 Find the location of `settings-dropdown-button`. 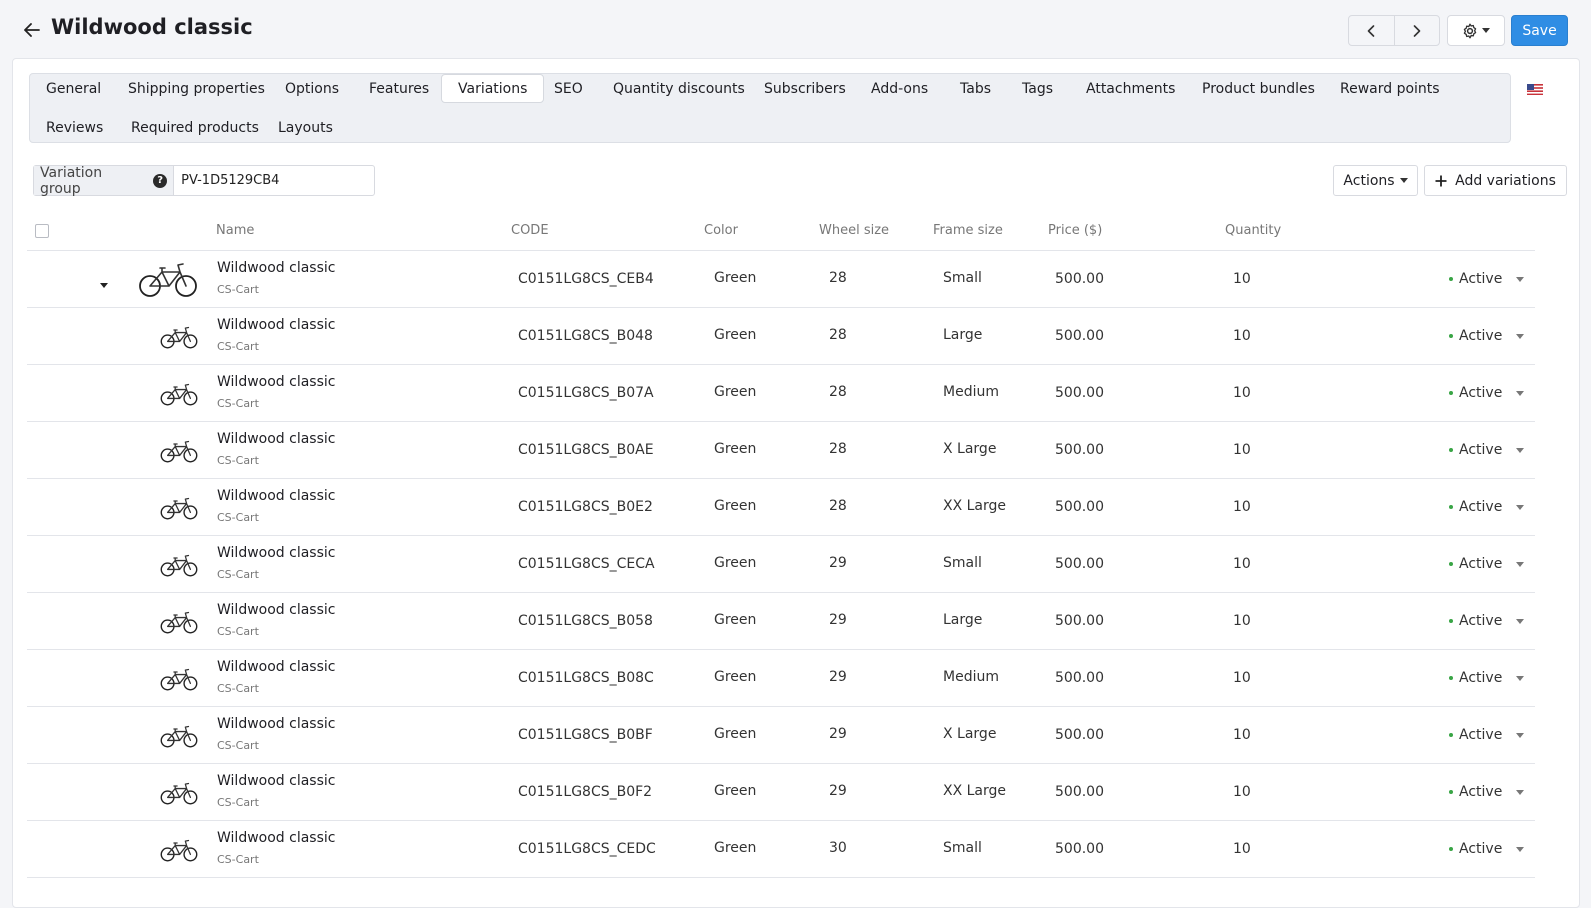

settings-dropdown-button is located at coordinates (1476, 30).